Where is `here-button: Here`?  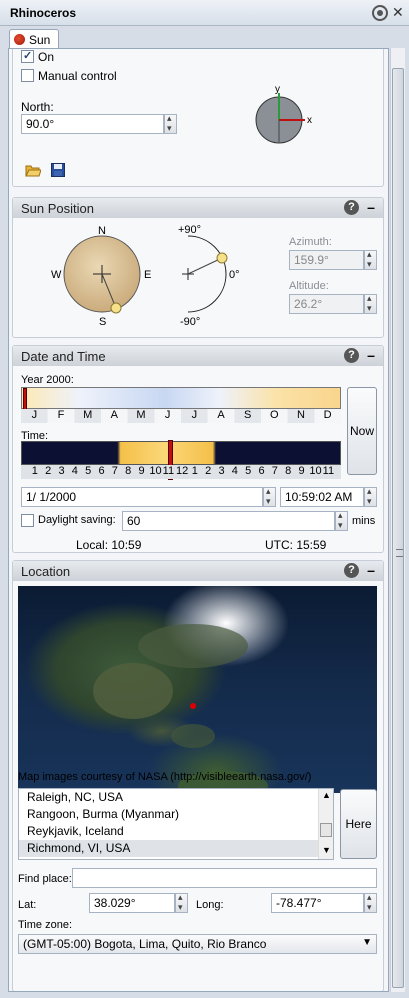 here-button: Here is located at coordinates (358, 824).